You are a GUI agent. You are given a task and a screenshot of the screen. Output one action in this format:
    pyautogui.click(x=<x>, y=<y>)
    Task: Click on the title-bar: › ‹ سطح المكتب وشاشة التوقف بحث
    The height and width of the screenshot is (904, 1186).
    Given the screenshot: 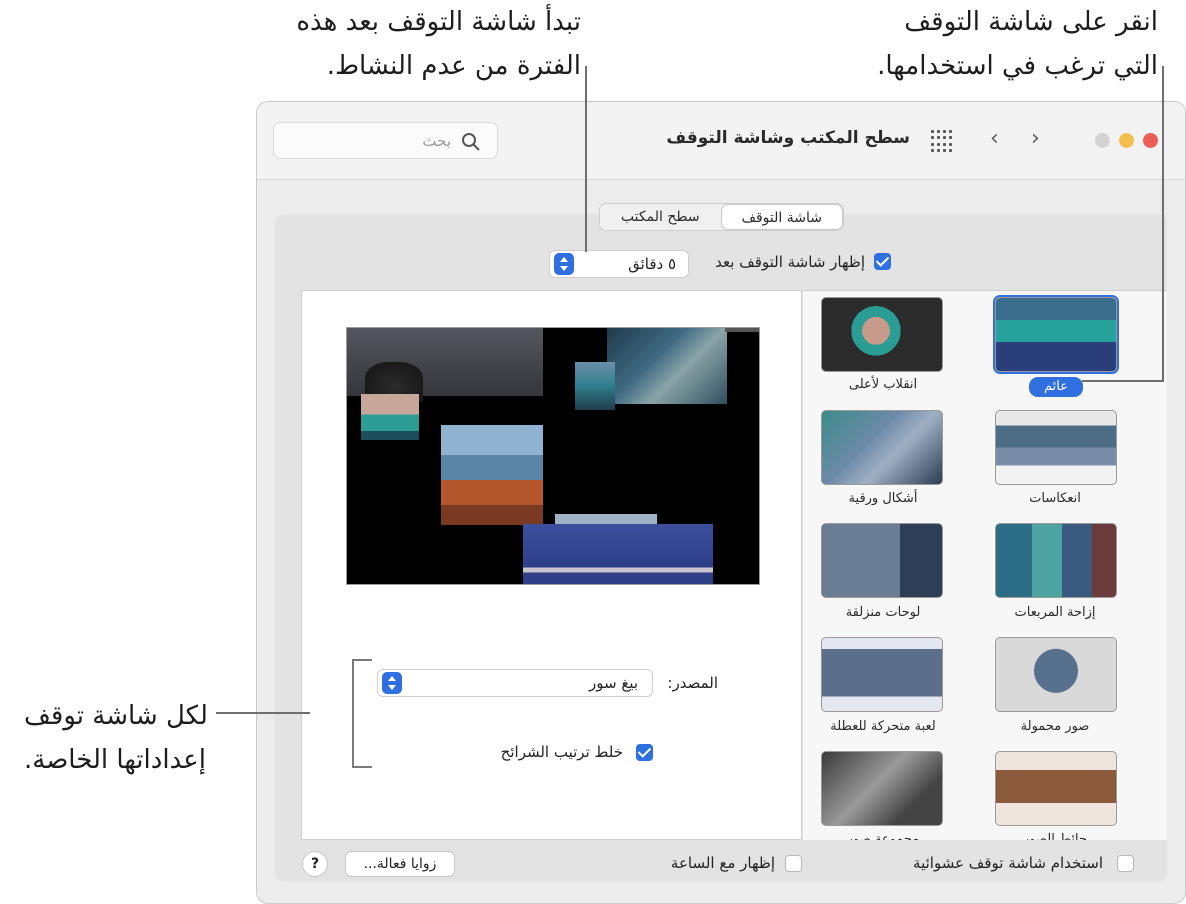 What is the action you would take?
    pyautogui.click(x=721, y=141)
    